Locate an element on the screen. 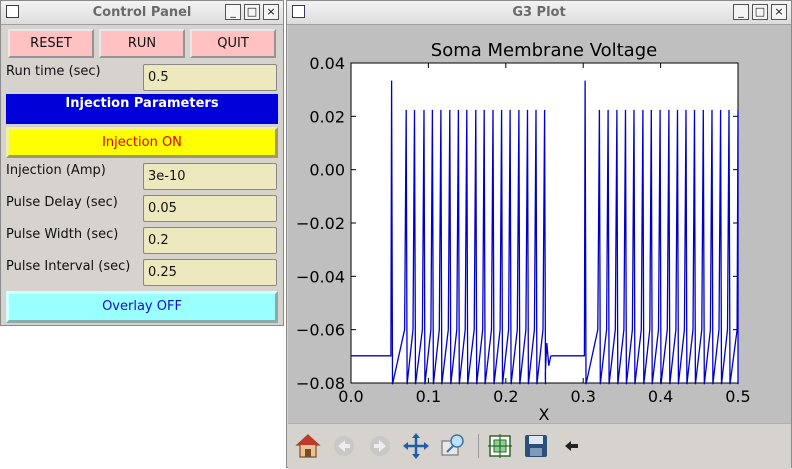  run-button: RUN is located at coordinates (142, 43).